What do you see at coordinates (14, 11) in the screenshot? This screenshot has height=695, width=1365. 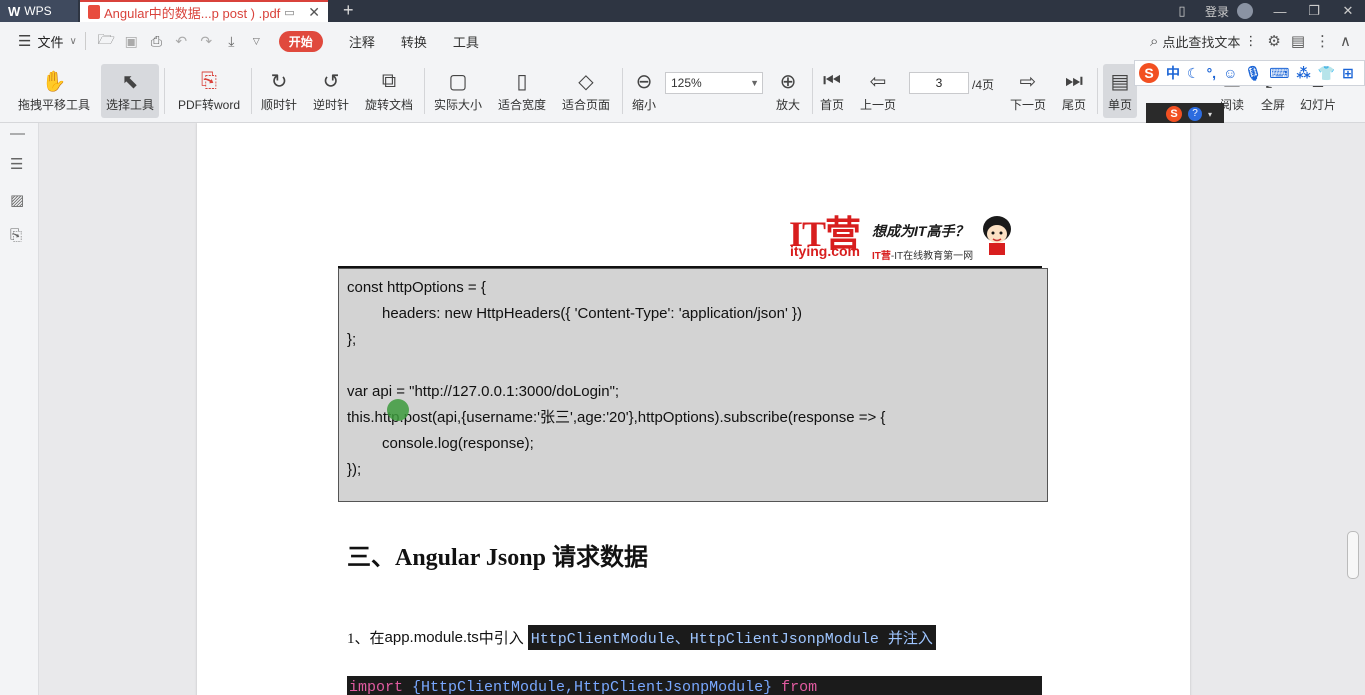 I see `wps-logo-icon: W` at bounding box center [14, 11].